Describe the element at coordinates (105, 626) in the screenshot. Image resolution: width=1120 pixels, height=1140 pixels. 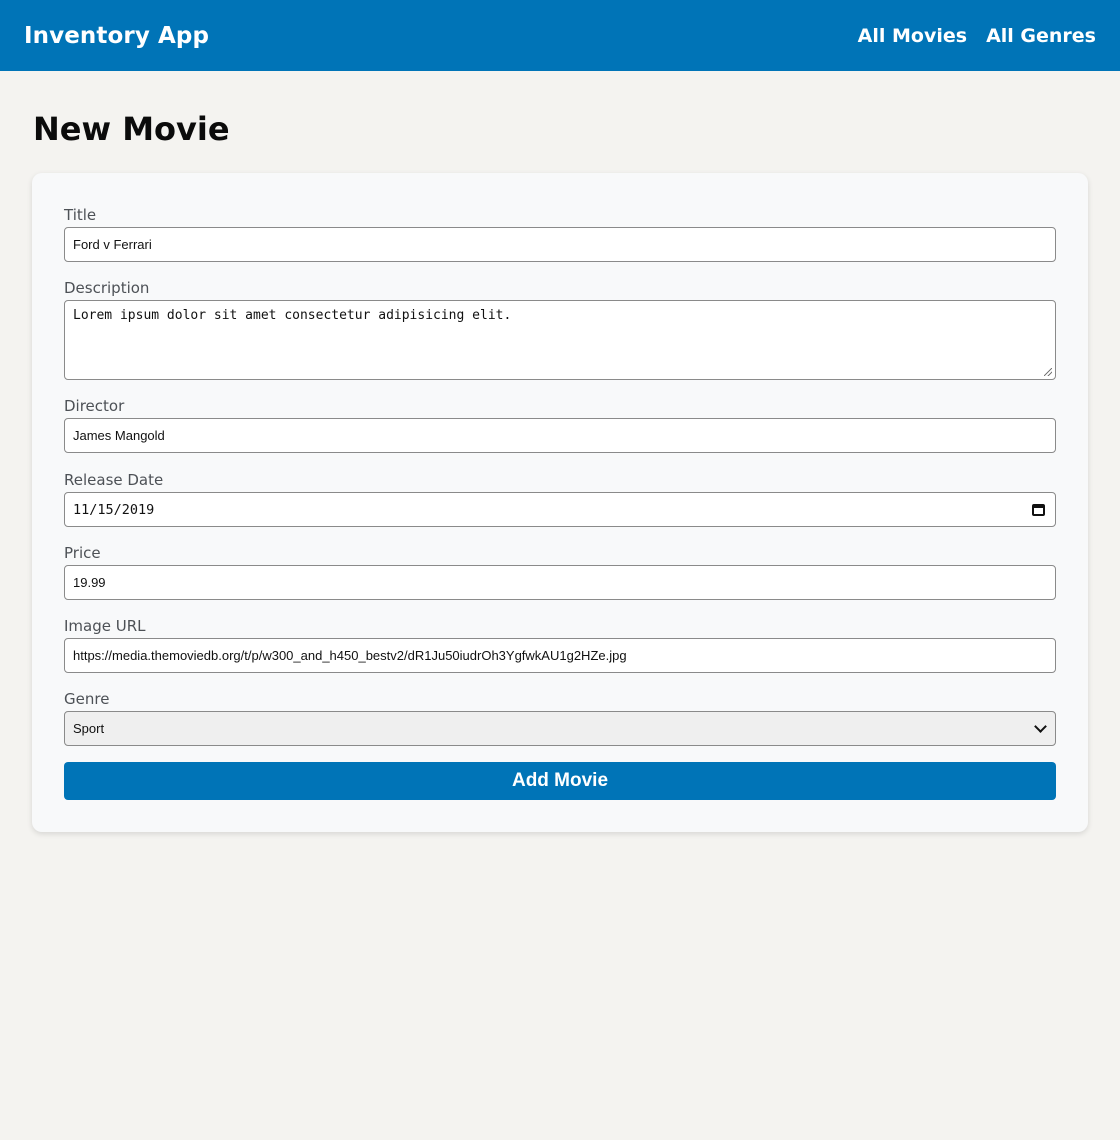
I see `image-url-label: Image URL` at that location.